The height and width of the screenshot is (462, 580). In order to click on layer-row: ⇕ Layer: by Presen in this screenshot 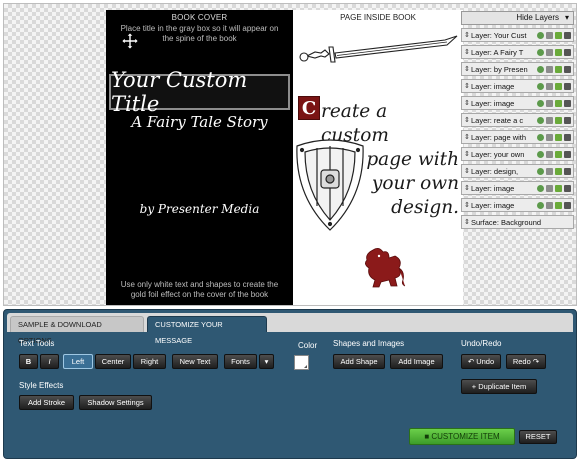, I will do `click(517, 69)`.